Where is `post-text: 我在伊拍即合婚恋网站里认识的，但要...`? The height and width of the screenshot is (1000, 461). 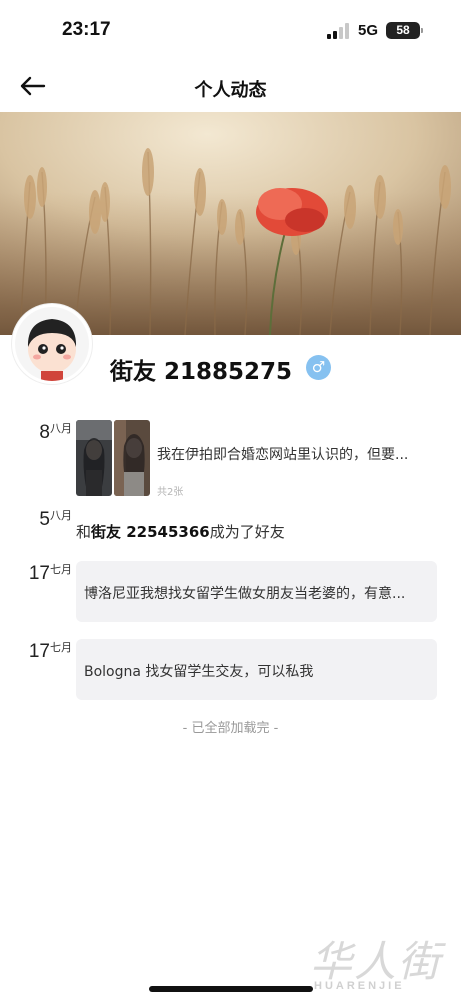
post-text: 我在伊拍即合婚恋网站里认识的，但要... is located at coordinates (282, 454).